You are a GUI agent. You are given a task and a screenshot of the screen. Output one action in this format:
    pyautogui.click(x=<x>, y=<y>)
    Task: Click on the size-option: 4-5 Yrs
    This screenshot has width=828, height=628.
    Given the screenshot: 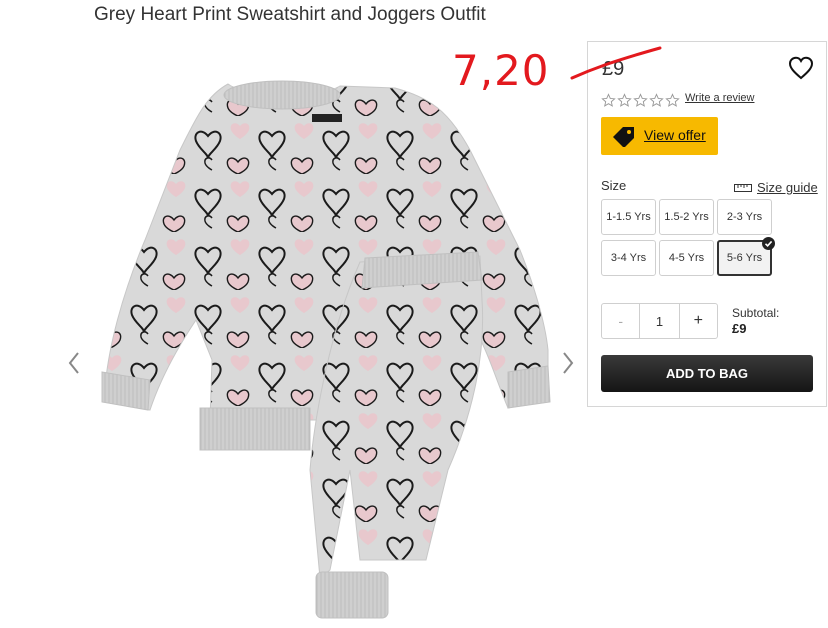 What is the action you would take?
    pyautogui.click(x=686, y=258)
    